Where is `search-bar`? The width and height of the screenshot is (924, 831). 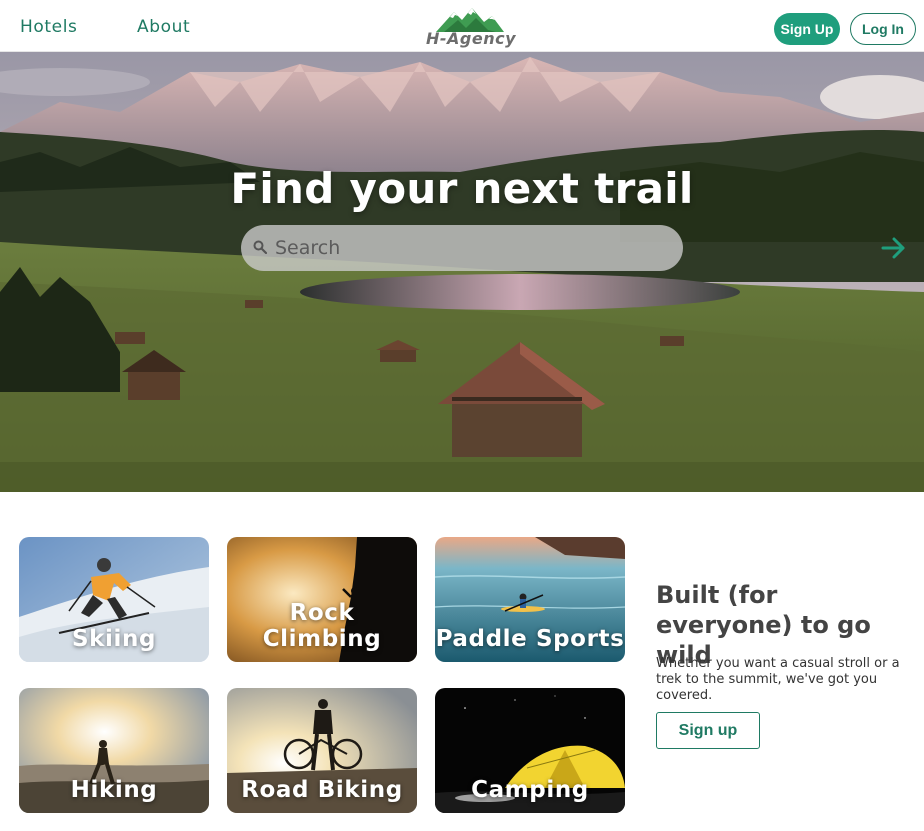
search-bar is located at coordinates (573, 248).